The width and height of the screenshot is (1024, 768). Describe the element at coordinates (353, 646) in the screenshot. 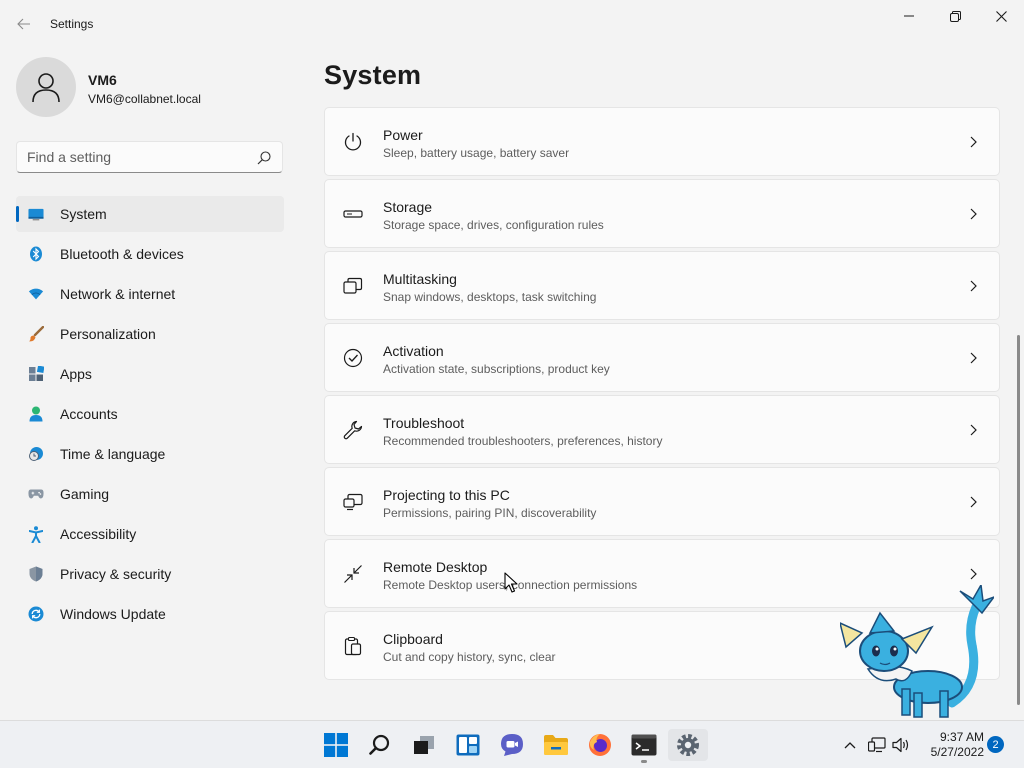

I see `clipboard-icon` at that location.